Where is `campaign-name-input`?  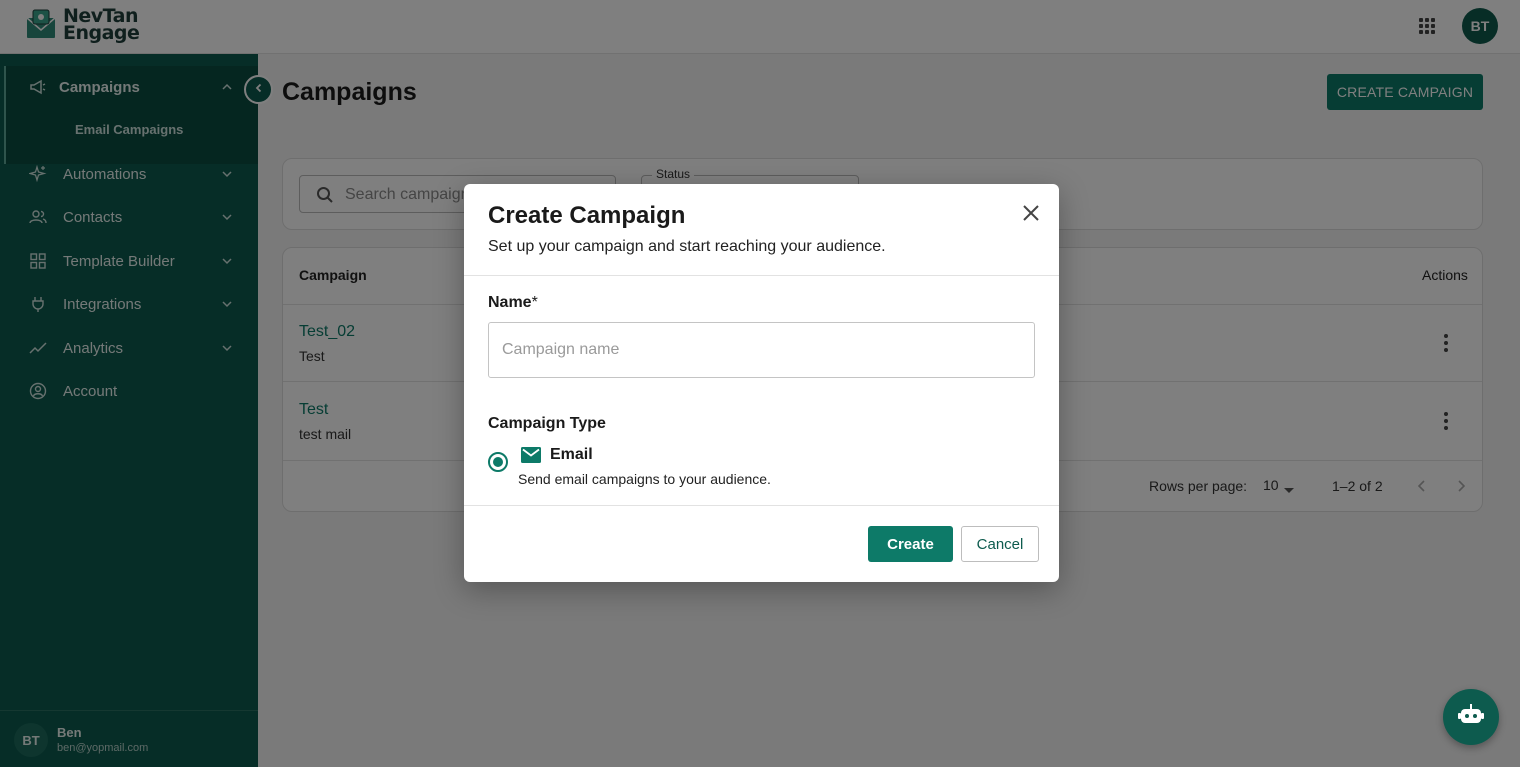 campaign-name-input is located at coordinates (761, 350).